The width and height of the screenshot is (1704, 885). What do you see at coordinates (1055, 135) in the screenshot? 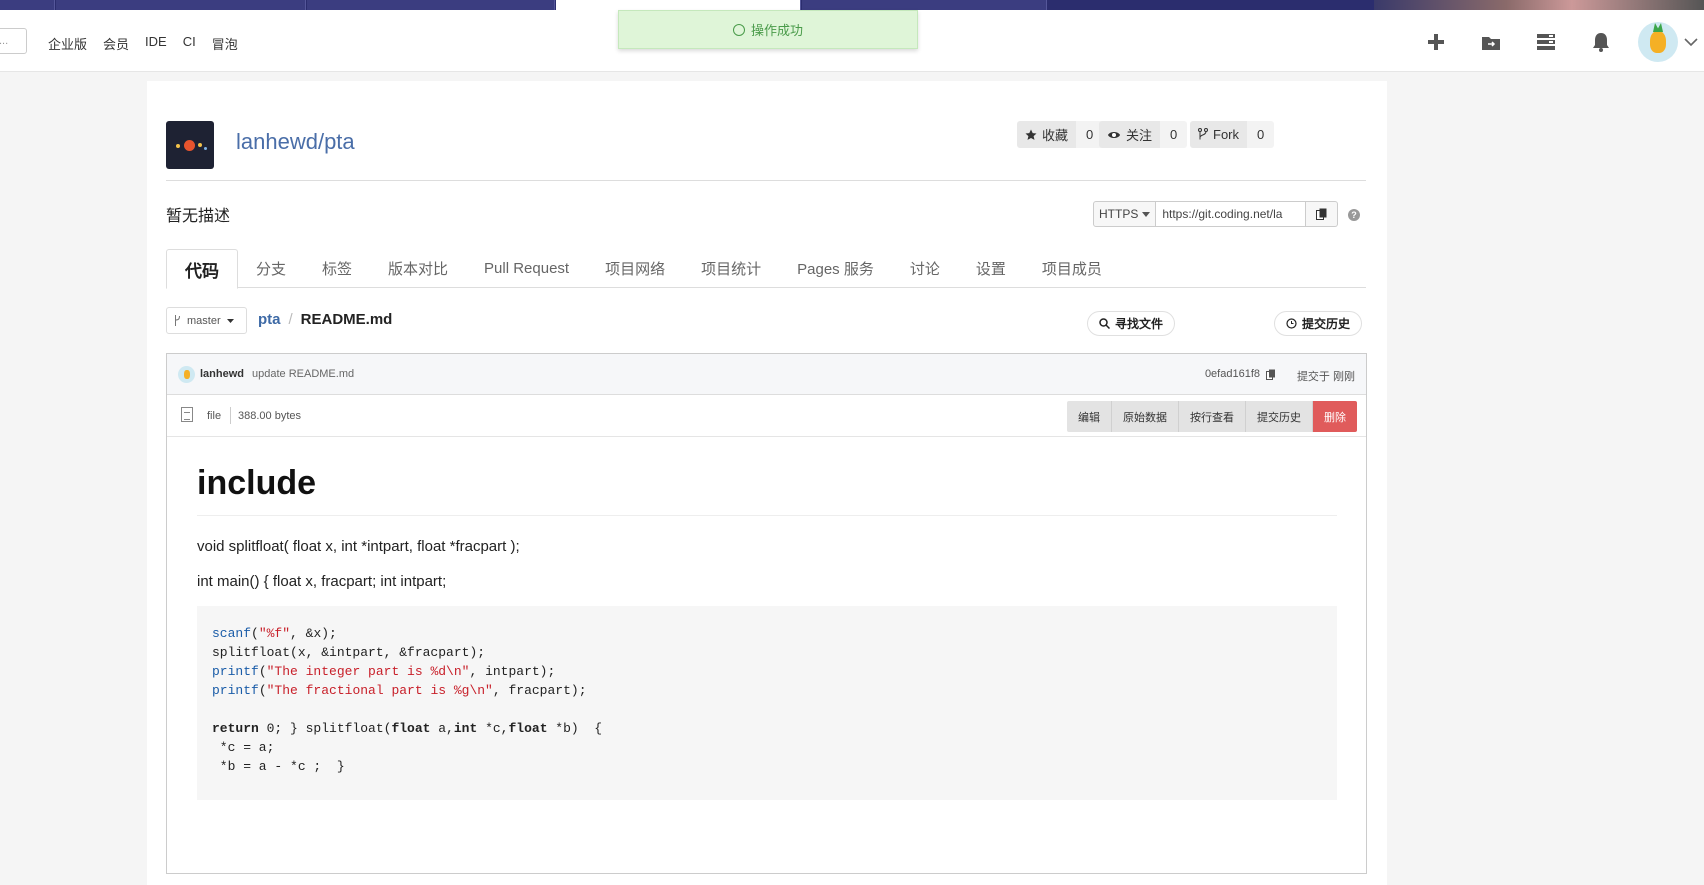
I see `star-label: 收藏` at bounding box center [1055, 135].